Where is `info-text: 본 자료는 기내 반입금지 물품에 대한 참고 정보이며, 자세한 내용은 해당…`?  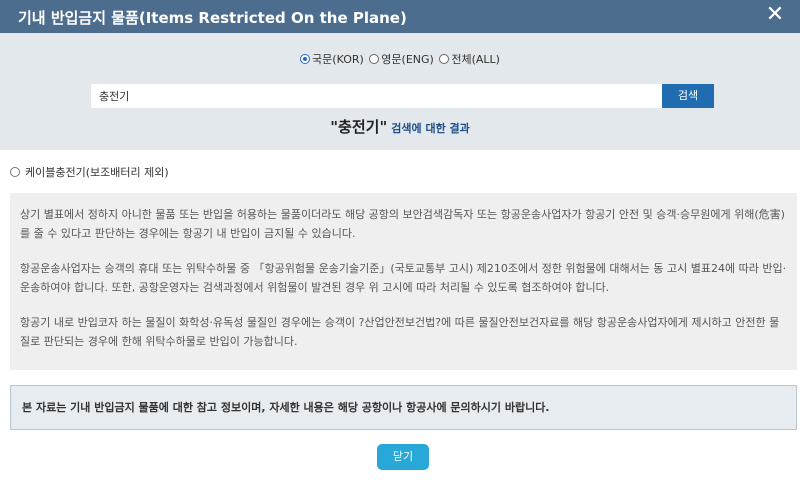 info-text: 본 자료는 기내 반입금지 물품에 대한 참고 정보이며, 자세한 내용은 해당… is located at coordinates (286, 407).